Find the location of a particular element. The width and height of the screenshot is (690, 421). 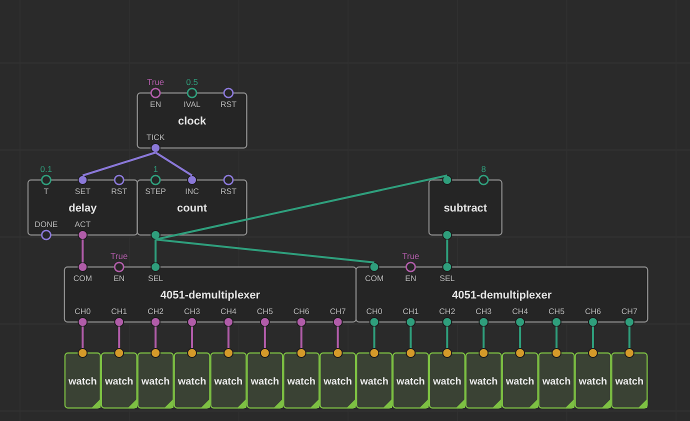

pin-value: 0.5 is located at coordinates (192, 82).